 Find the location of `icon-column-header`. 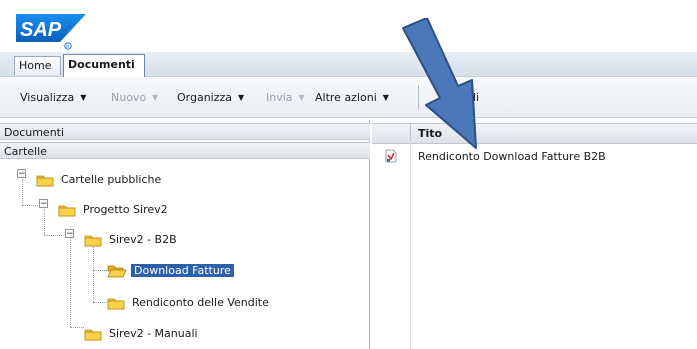

icon-column-header is located at coordinates (391, 133).